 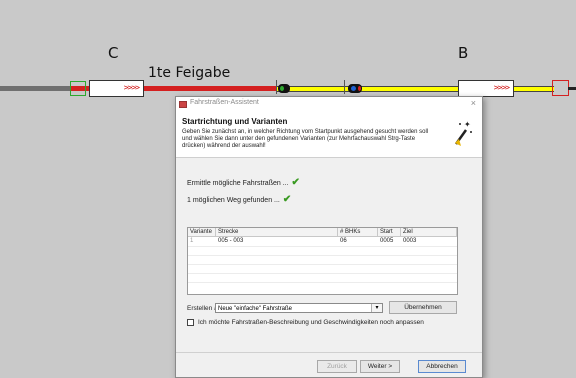 What do you see at coordinates (442, 366) in the screenshot?
I see `cancel-button: Abbrechen` at bounding box center [442, 366].